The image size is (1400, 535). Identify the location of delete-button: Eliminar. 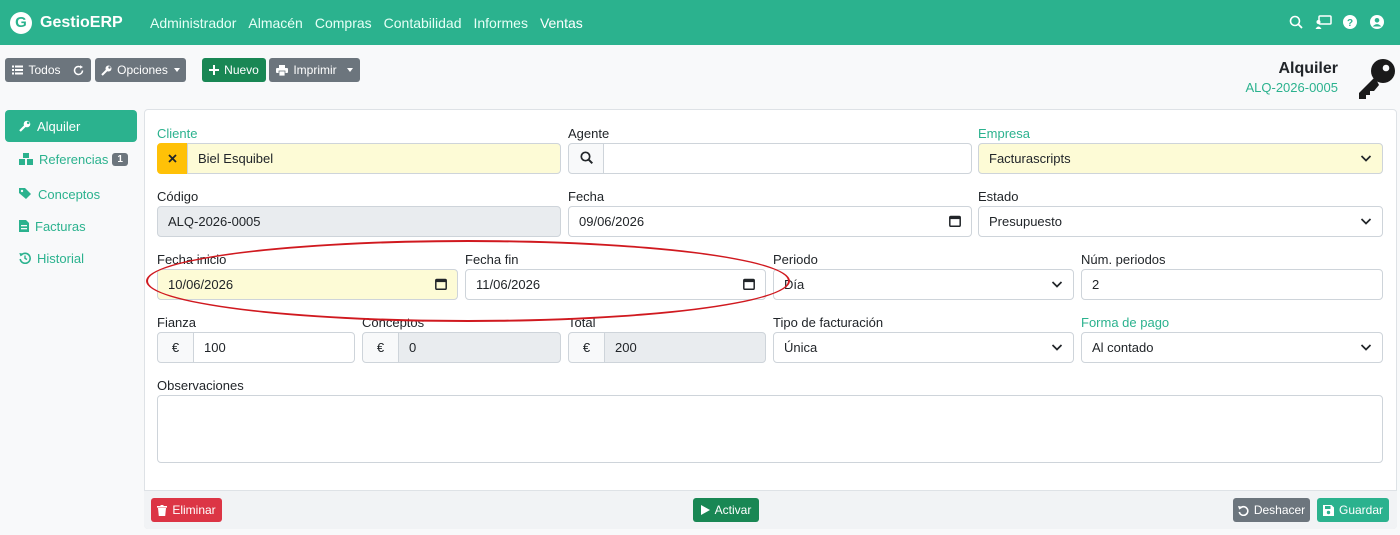
(186, 510).